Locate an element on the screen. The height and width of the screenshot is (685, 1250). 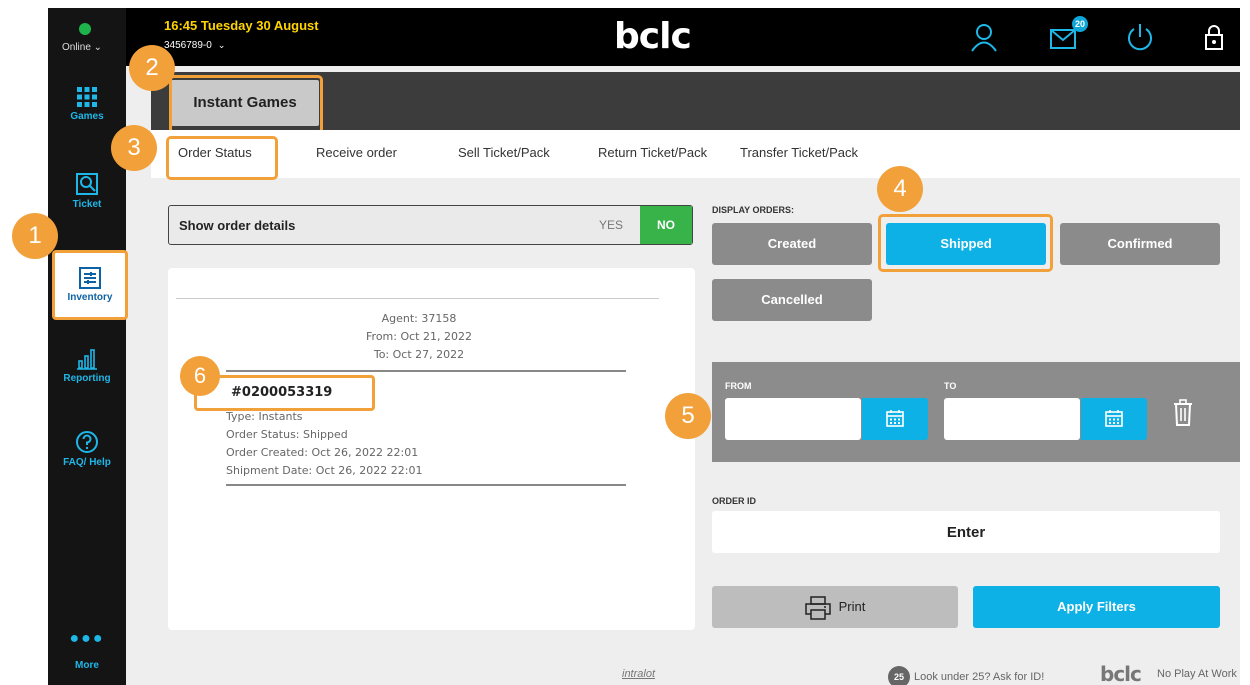
printer-icon is located at coordinates (817, 607).